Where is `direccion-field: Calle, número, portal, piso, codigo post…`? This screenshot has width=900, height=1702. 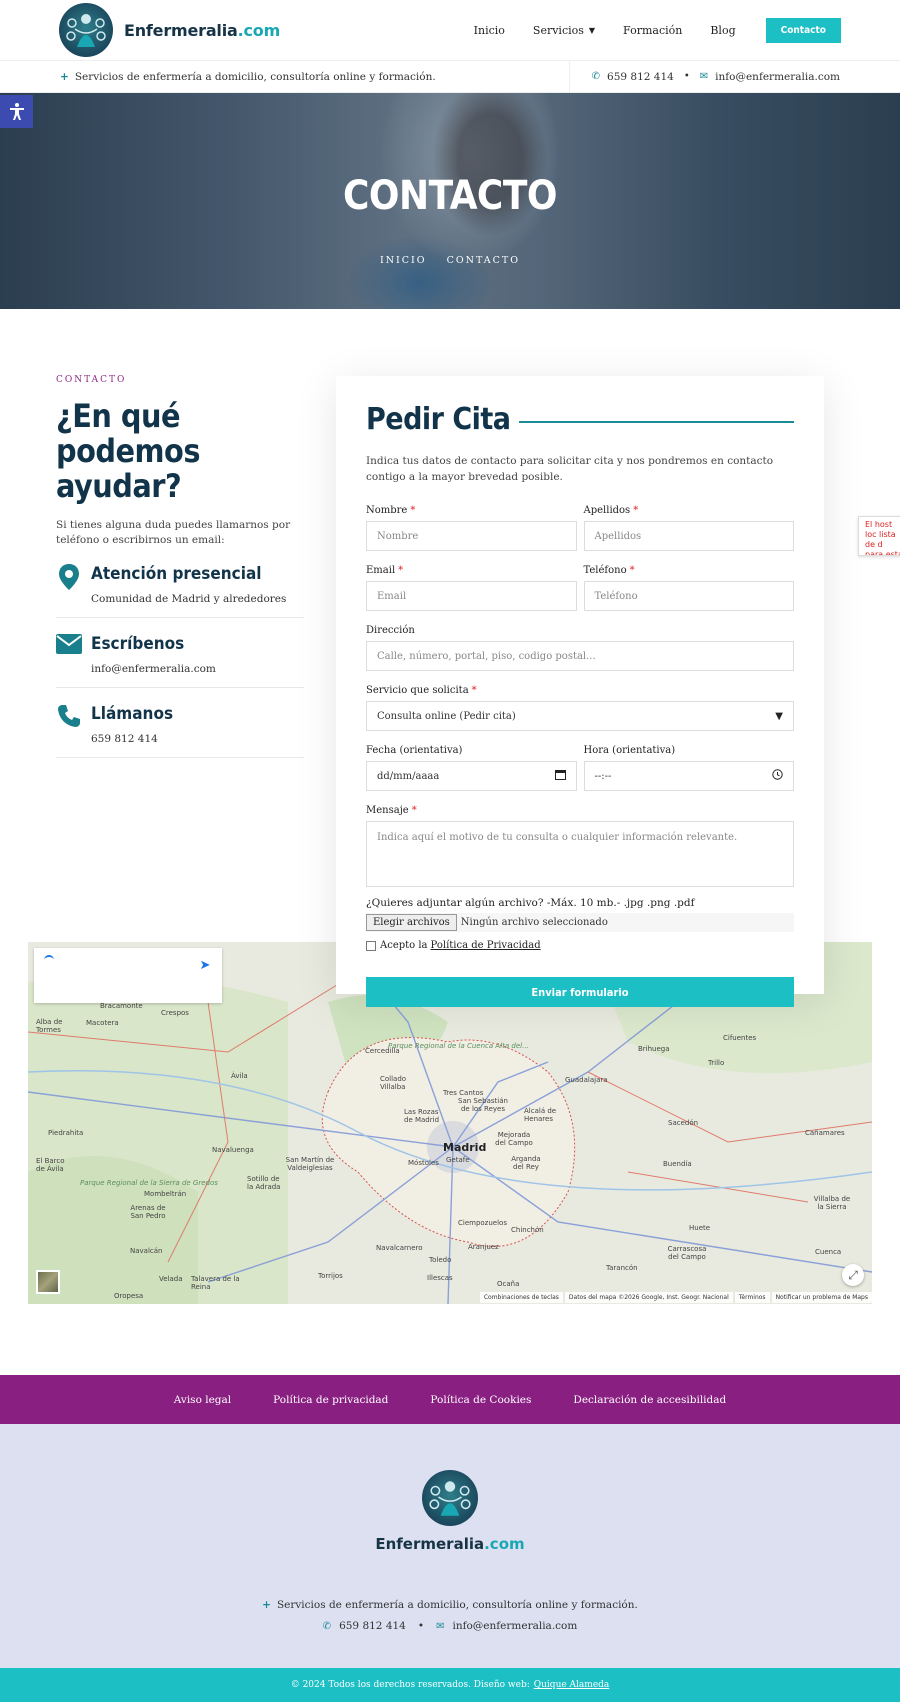
direccion-field: Calle, número, portal, piso, codigo post… is located at coordinates (580, 656).